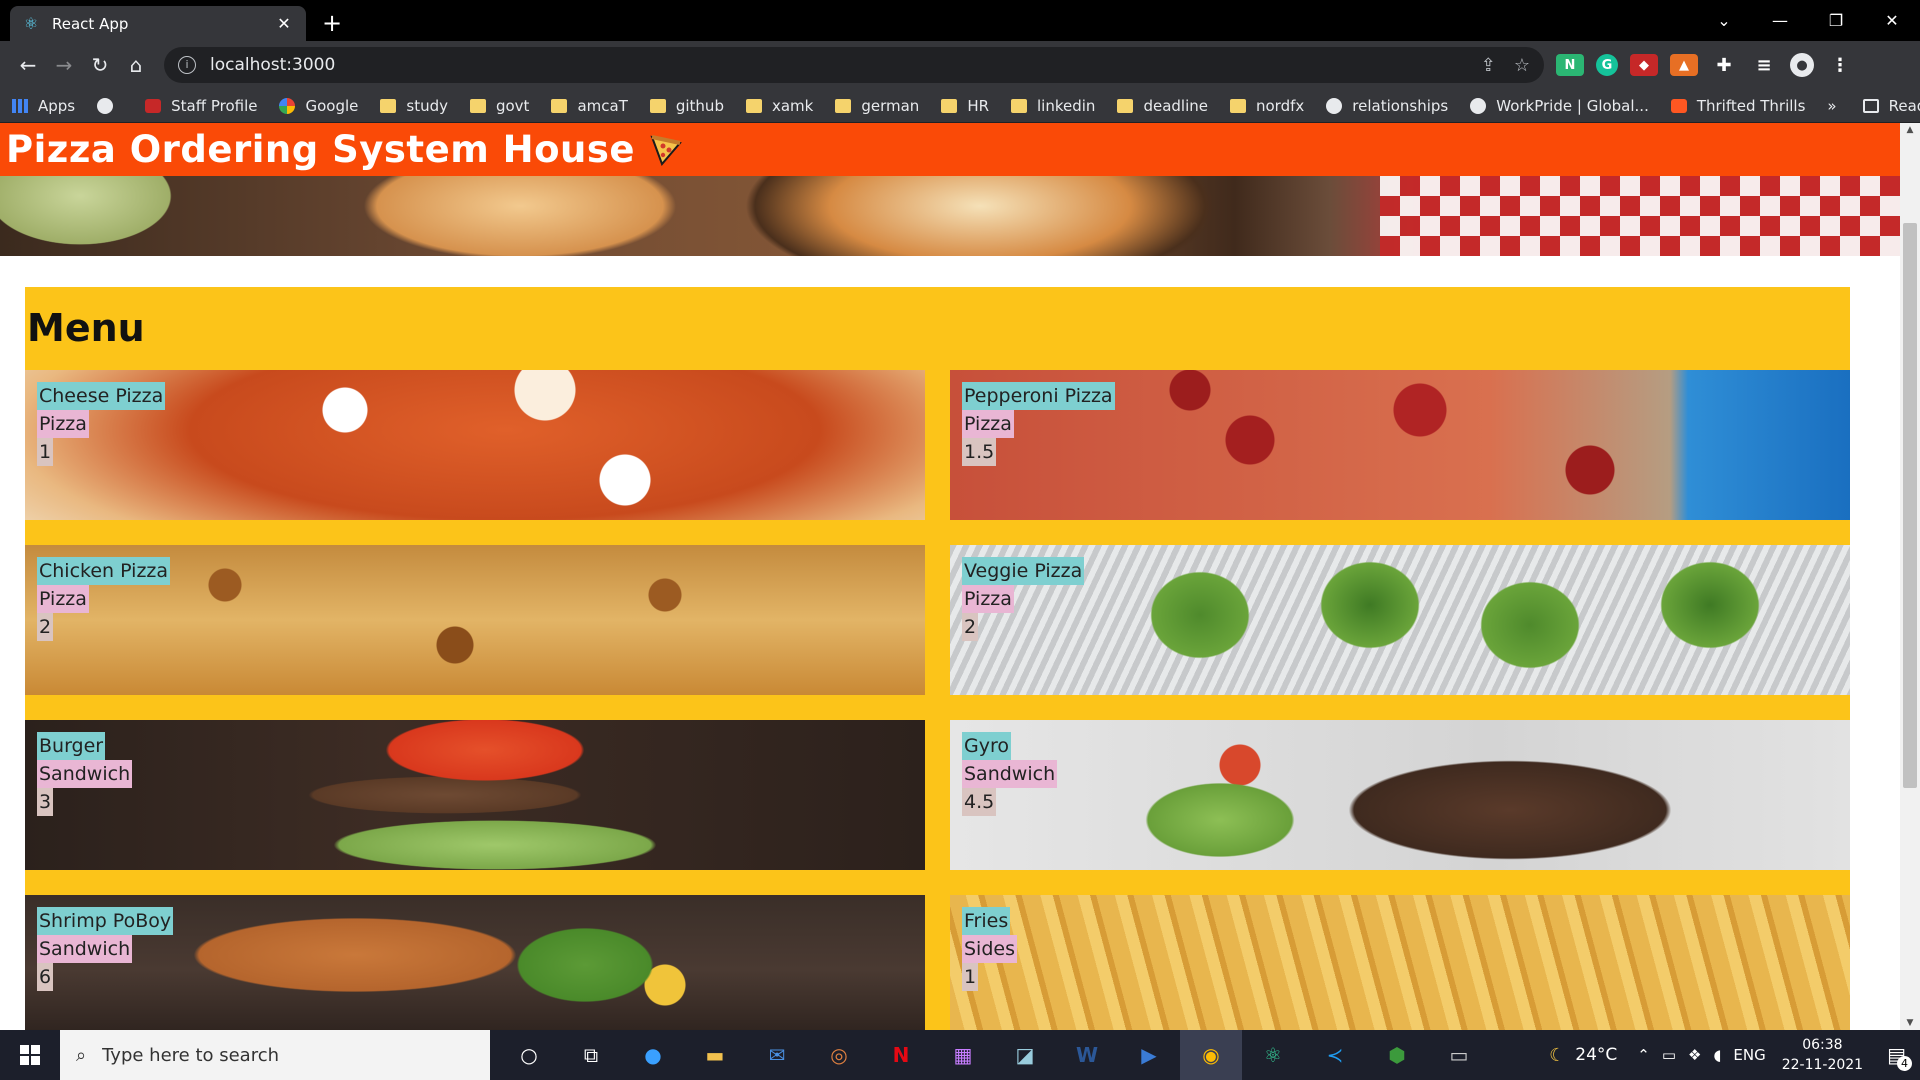 Image resolution: width=1920 pixels, height=1080 pixels. I want to click on bookmark-star-icon: ☆, so click(1522, 65).